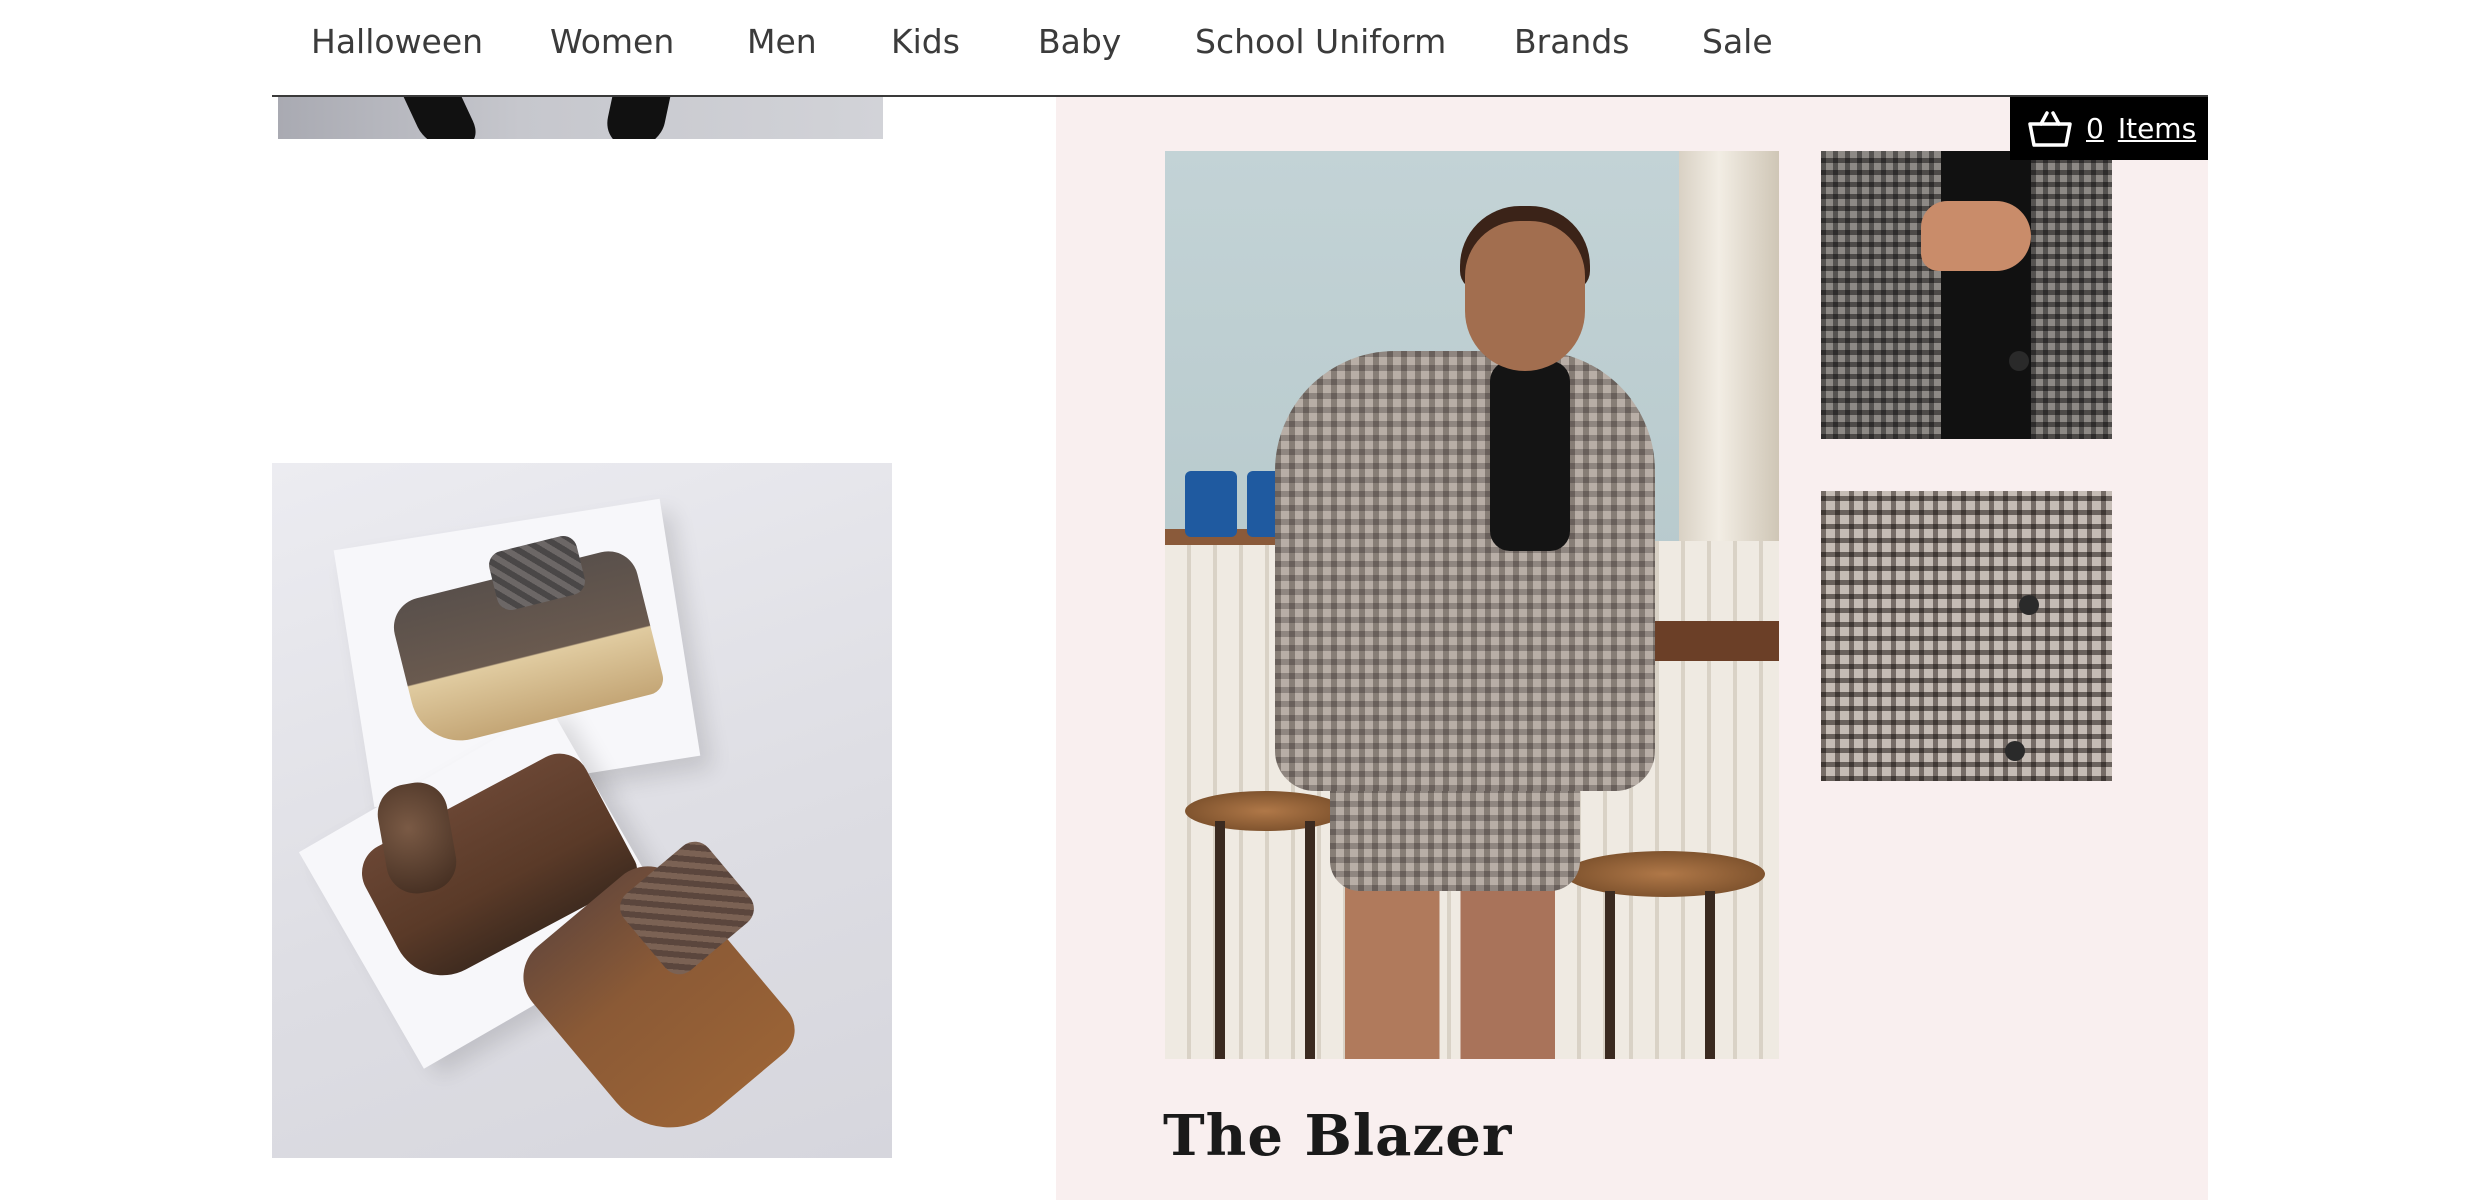  What do you see at coordinates (925, 41) in the screenshot?
I see `nav-item-kids: Kids` at bounding box center [925, 41].